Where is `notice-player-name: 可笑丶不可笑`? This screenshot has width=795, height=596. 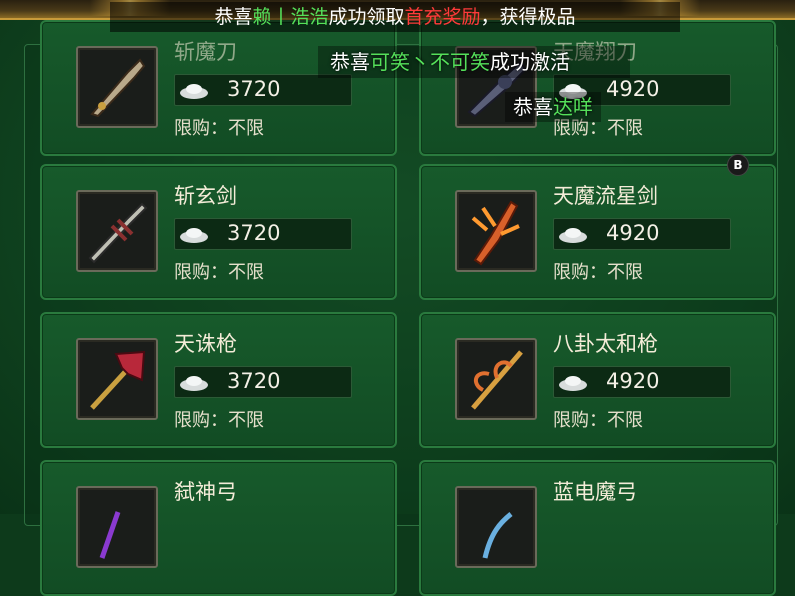 notice-player-name: 可笑丶不可笑 is located at coordinates (430, 62).